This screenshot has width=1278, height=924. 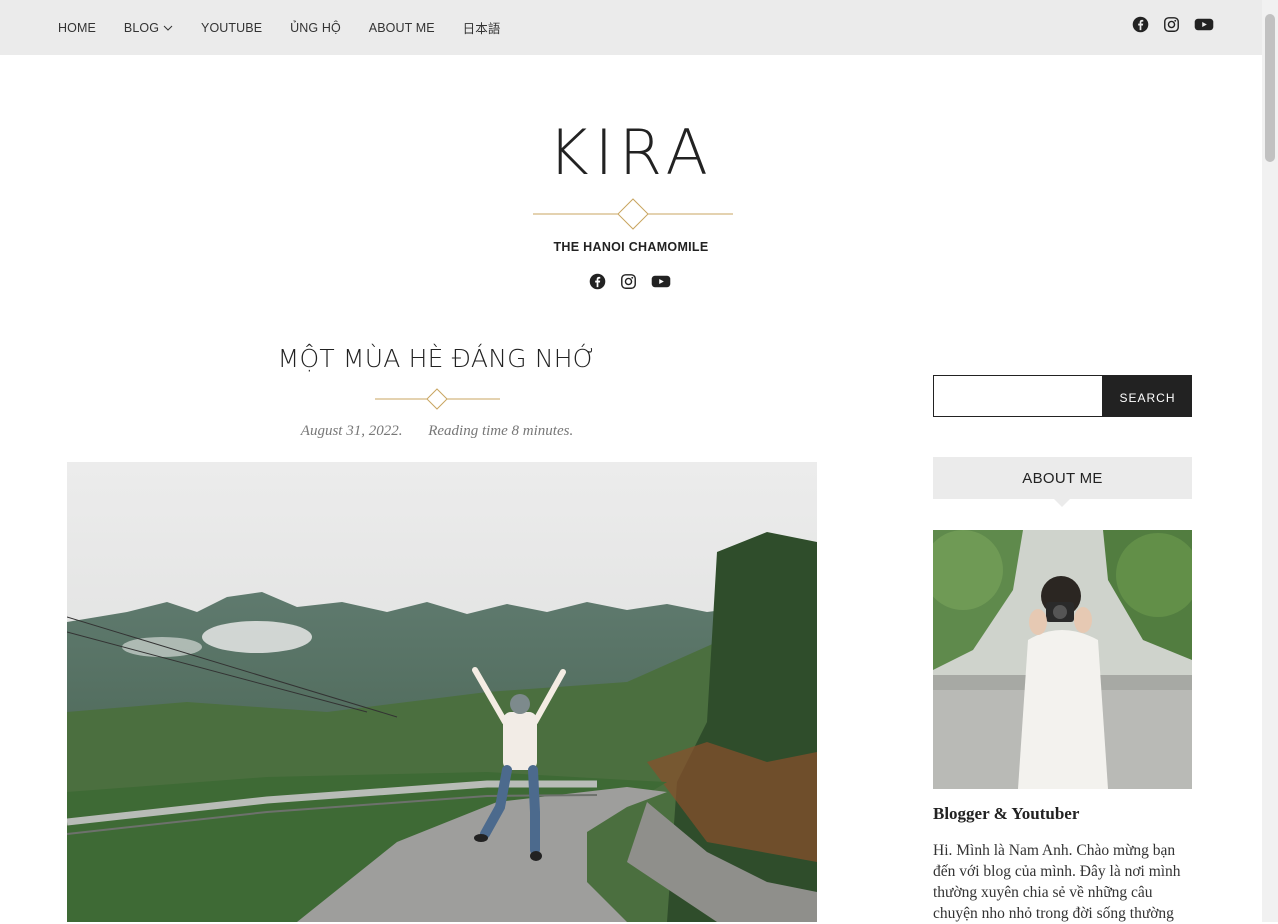 I want to click on nav-item-label: 日本語, so click(x=481, y=29).